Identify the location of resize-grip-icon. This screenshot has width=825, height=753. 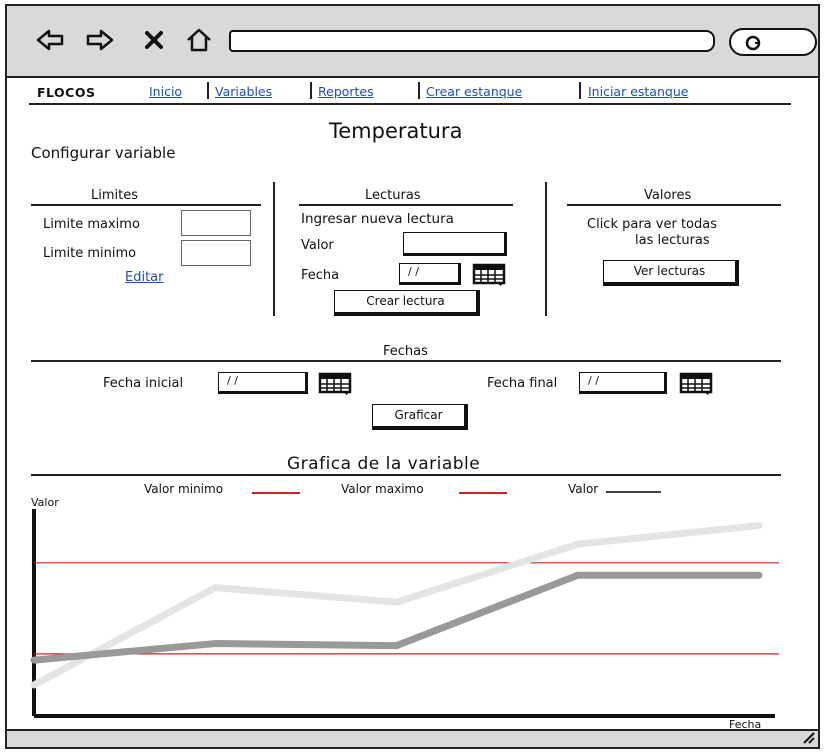
(809, 738).